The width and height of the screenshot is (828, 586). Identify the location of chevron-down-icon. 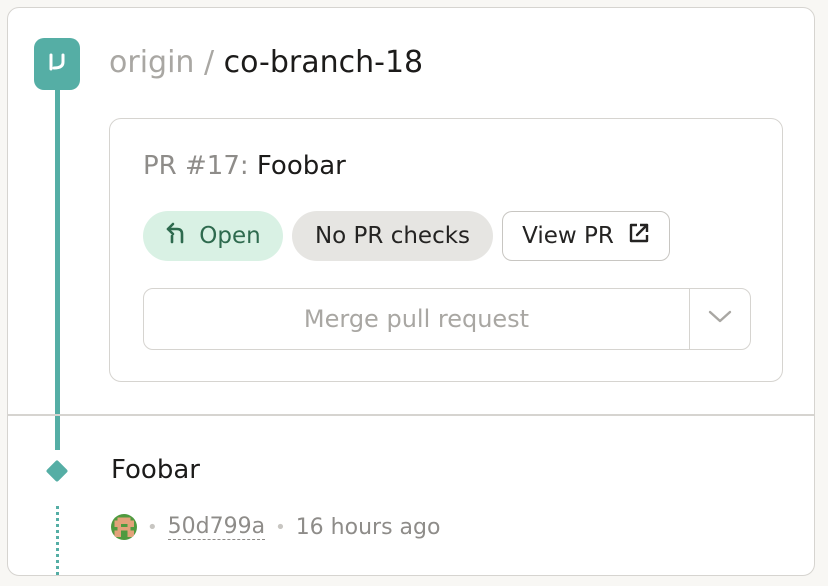
(720, 319).